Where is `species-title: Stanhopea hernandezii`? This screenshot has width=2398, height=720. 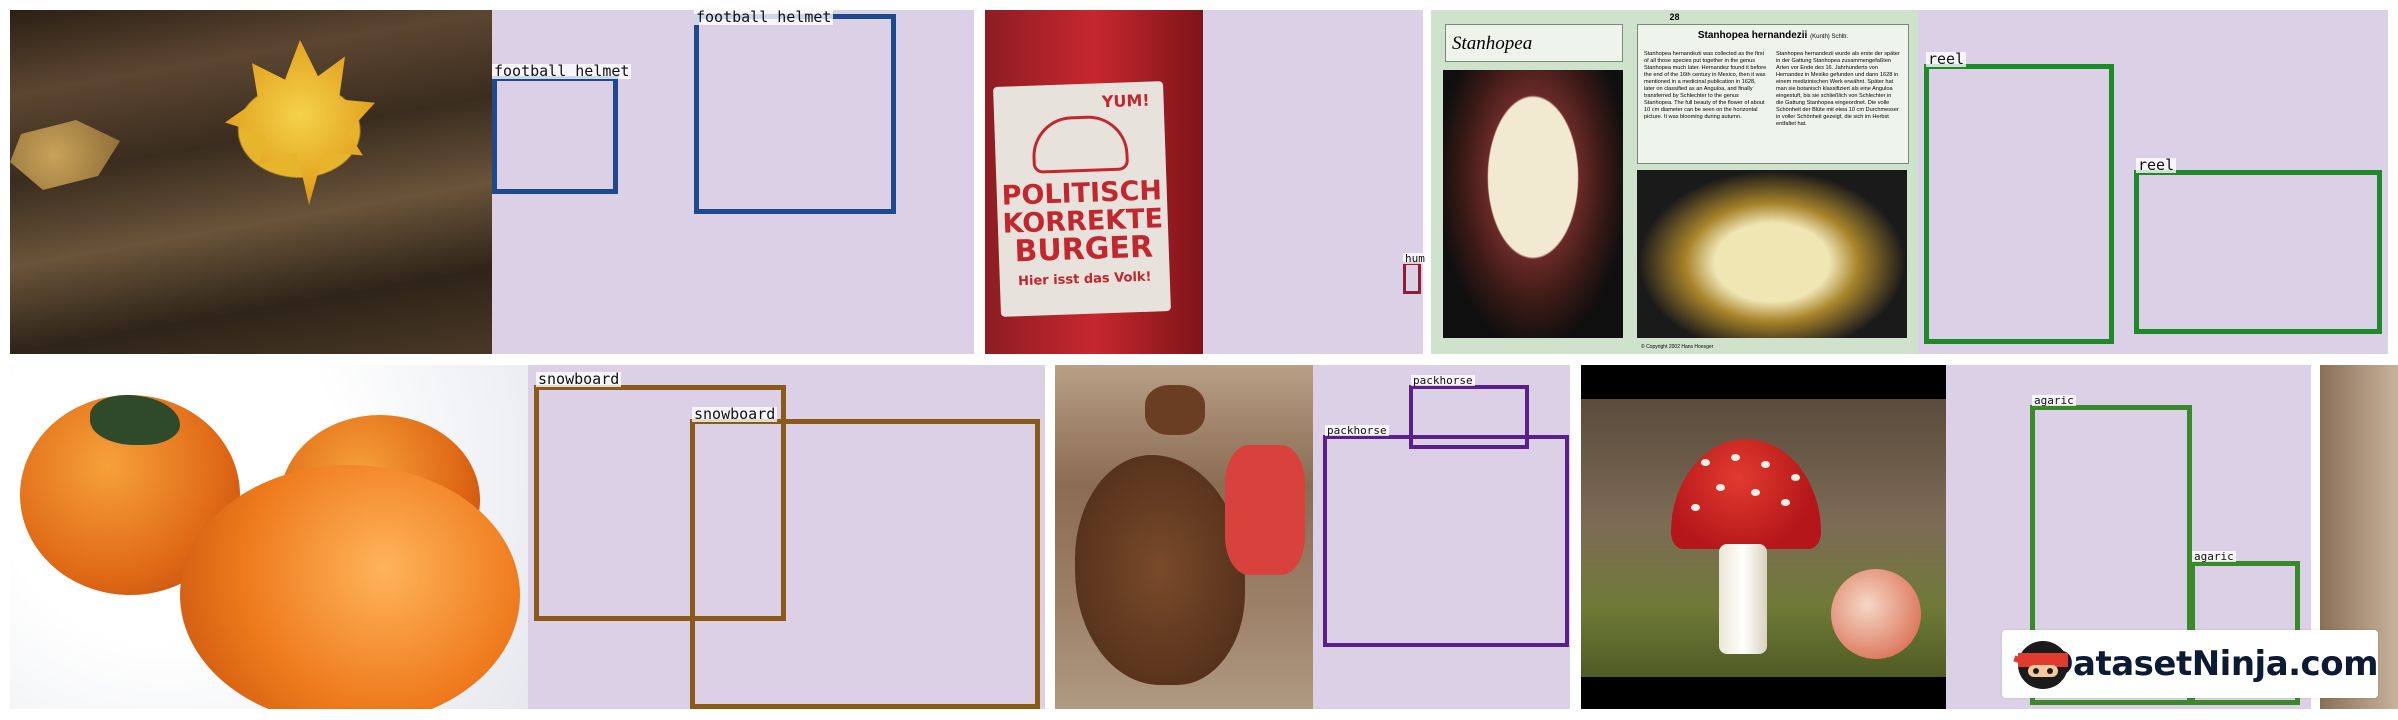
species-title: Stanhopea hernandezii is located at coordinates (1534, 58).